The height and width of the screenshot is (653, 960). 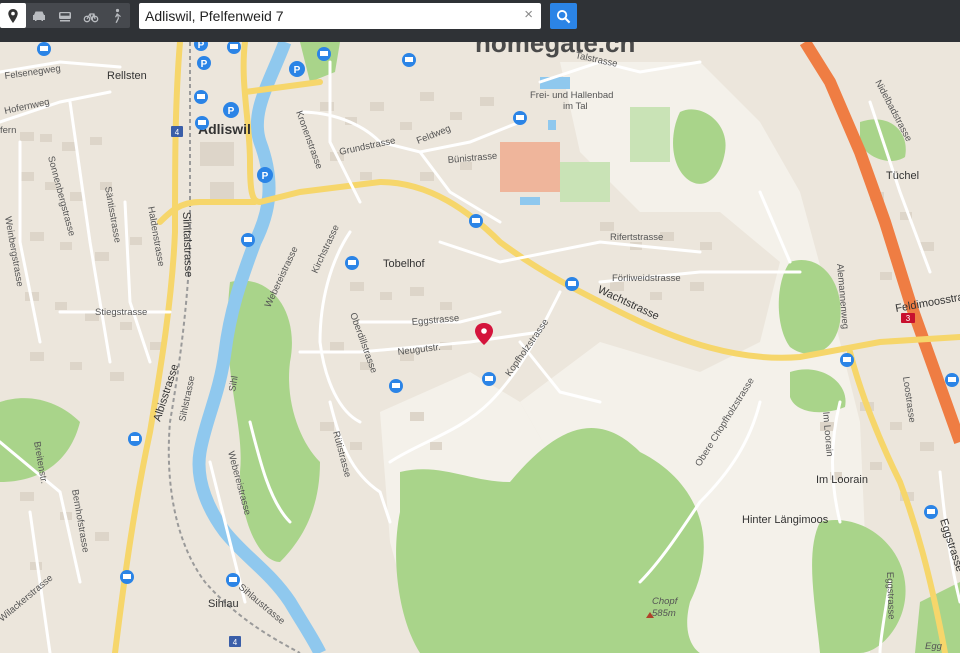 I want to click on street-label-sihltalstrasse-north: Sihltalstrasse, so click(x=187, y=245).